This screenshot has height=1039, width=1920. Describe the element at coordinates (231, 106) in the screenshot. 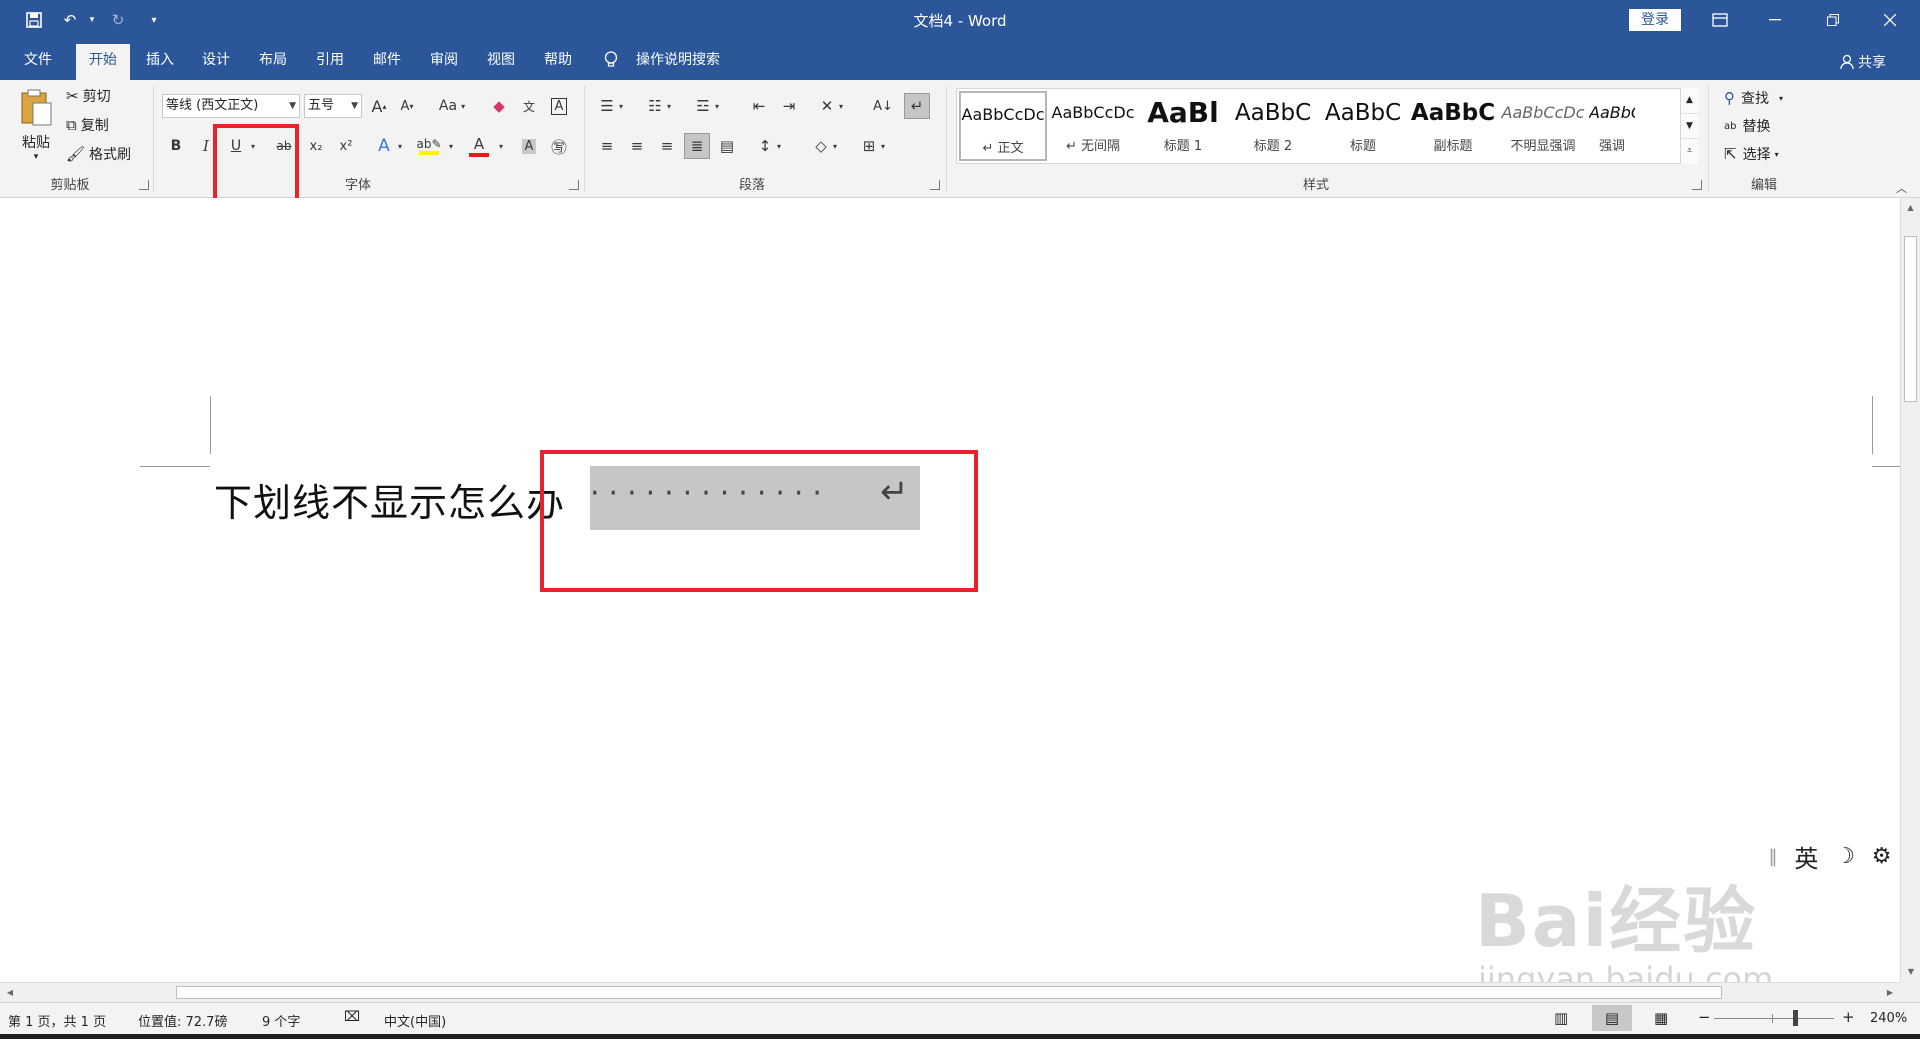

I see `font-name-combo: 等线 (西文正文) ▼` at that location.